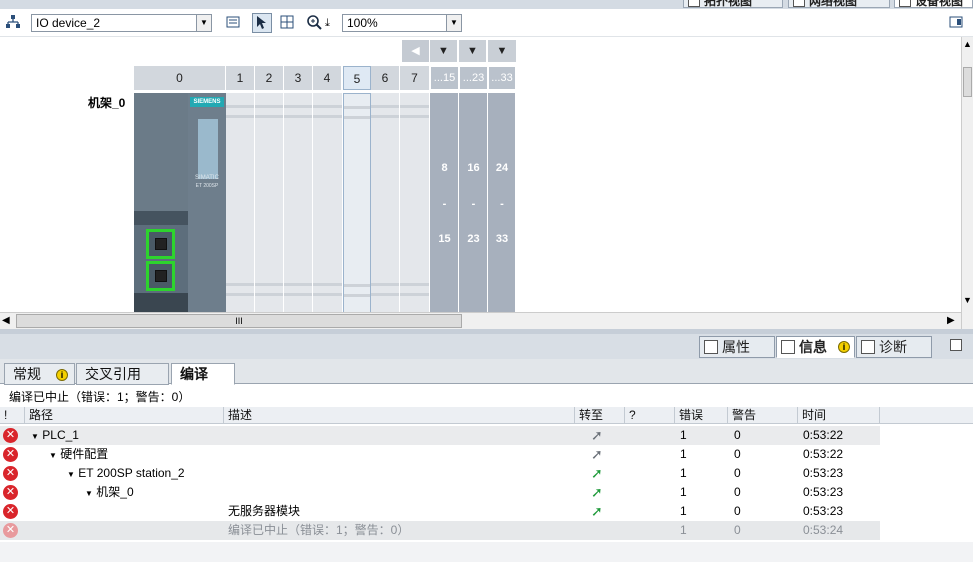 The height and width of the screenshot is (567, 973). What do you see at coordinates (894, 347) in the screenshot?
I see `tab-diagnostics: 诊断` at bounding box center [894, 347].